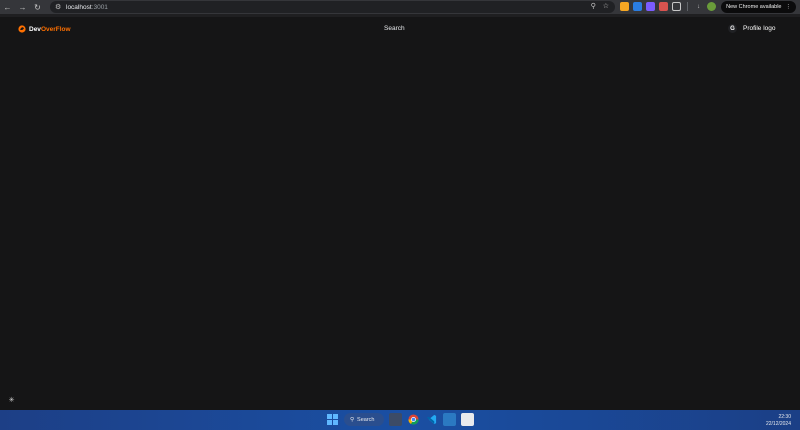  I want to click on file-explorer-icon, so click(395, 419).